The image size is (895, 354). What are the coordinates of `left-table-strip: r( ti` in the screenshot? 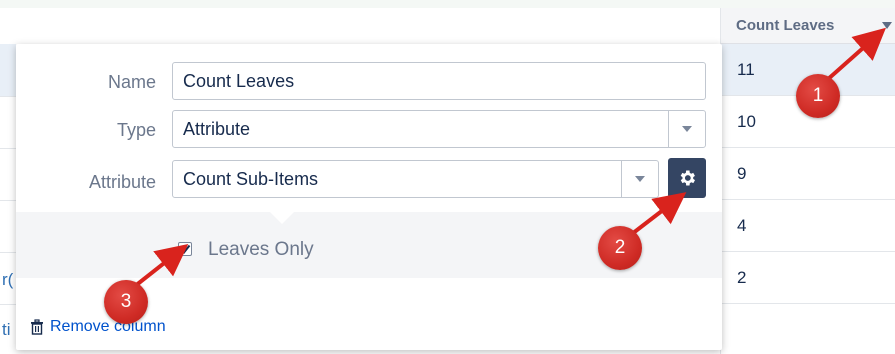 It's located at (8, 199).